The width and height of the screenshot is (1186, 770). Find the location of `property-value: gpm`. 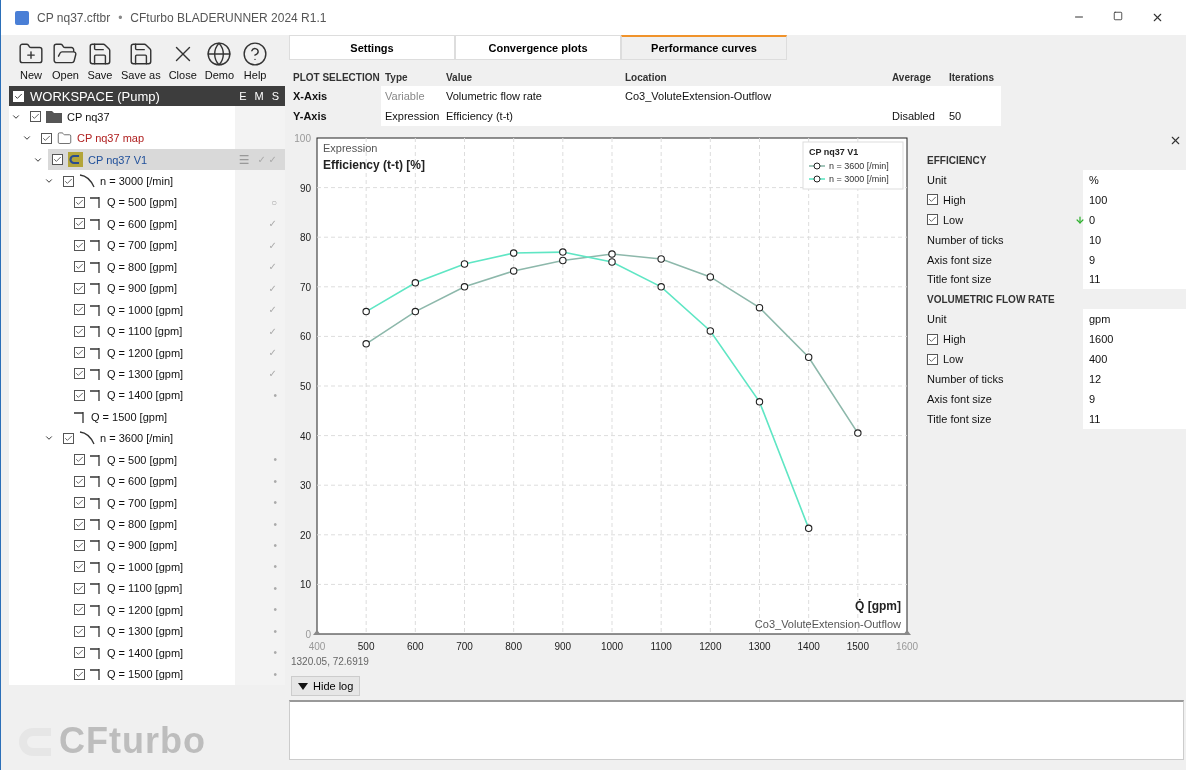

property-value: gpm is located at coordinates (1100, 319).